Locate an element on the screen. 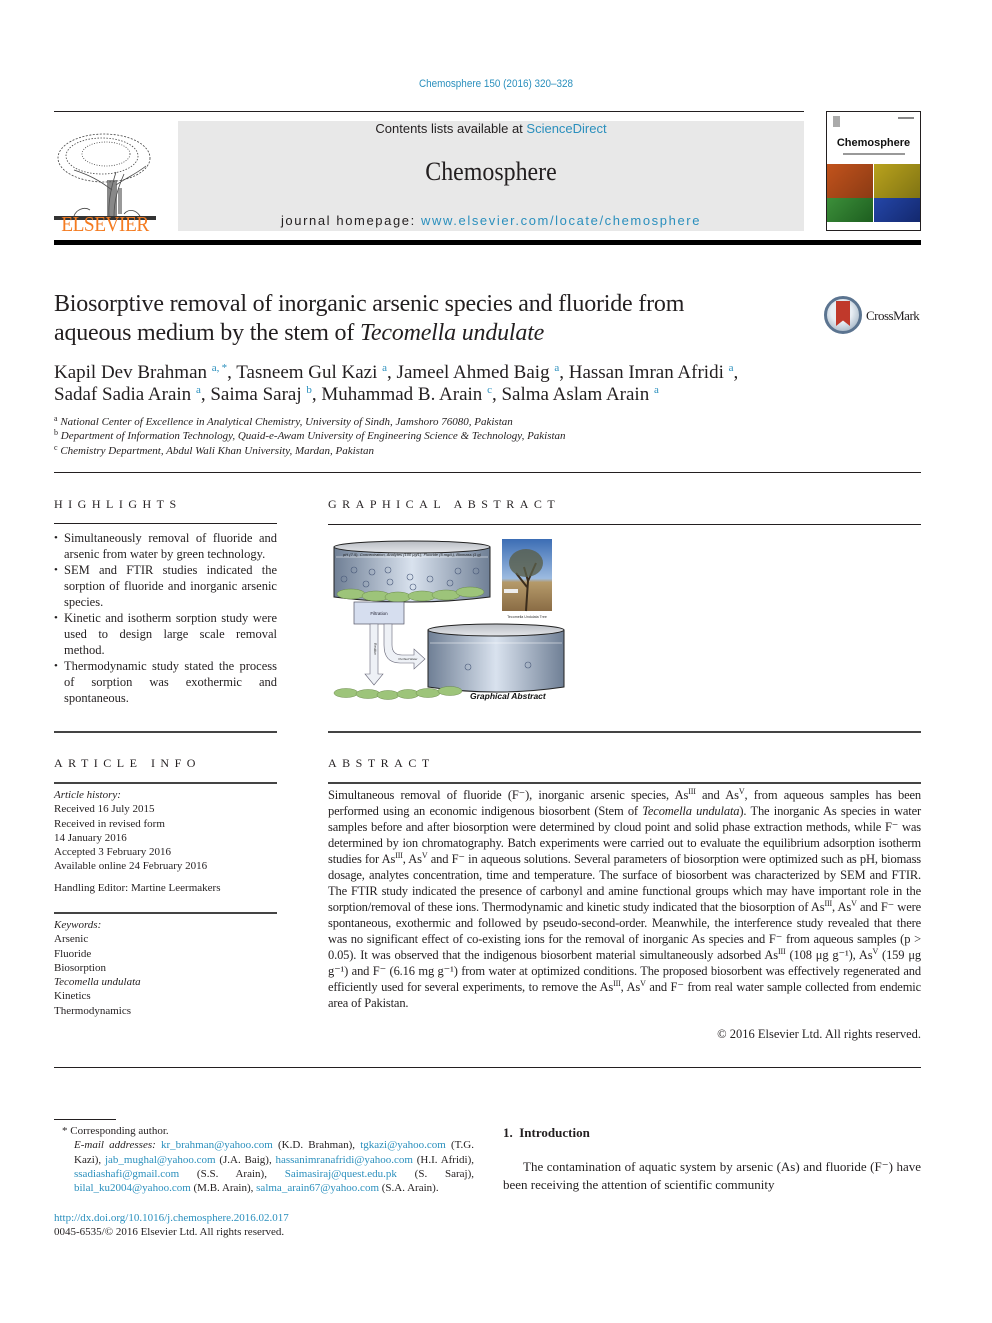 Image resolution: width=992 pixels, height=1323 pixels. keywords-rule is located at coordinates (165, 913).